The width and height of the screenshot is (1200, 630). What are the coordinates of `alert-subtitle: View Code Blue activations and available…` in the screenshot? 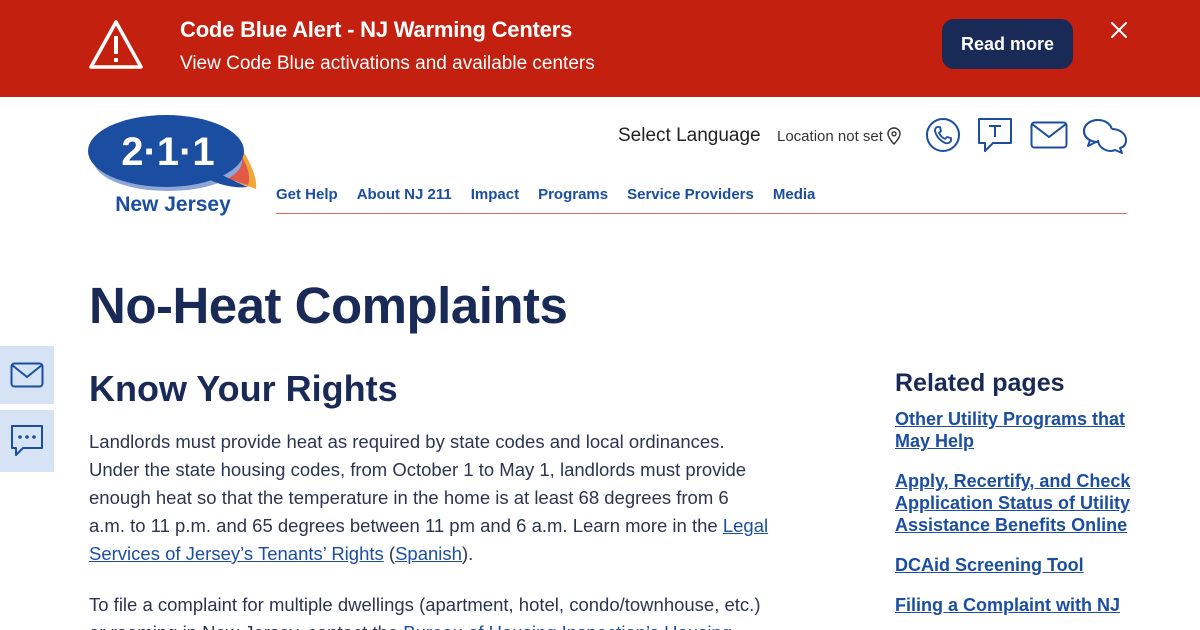 It's located at (387, 63).